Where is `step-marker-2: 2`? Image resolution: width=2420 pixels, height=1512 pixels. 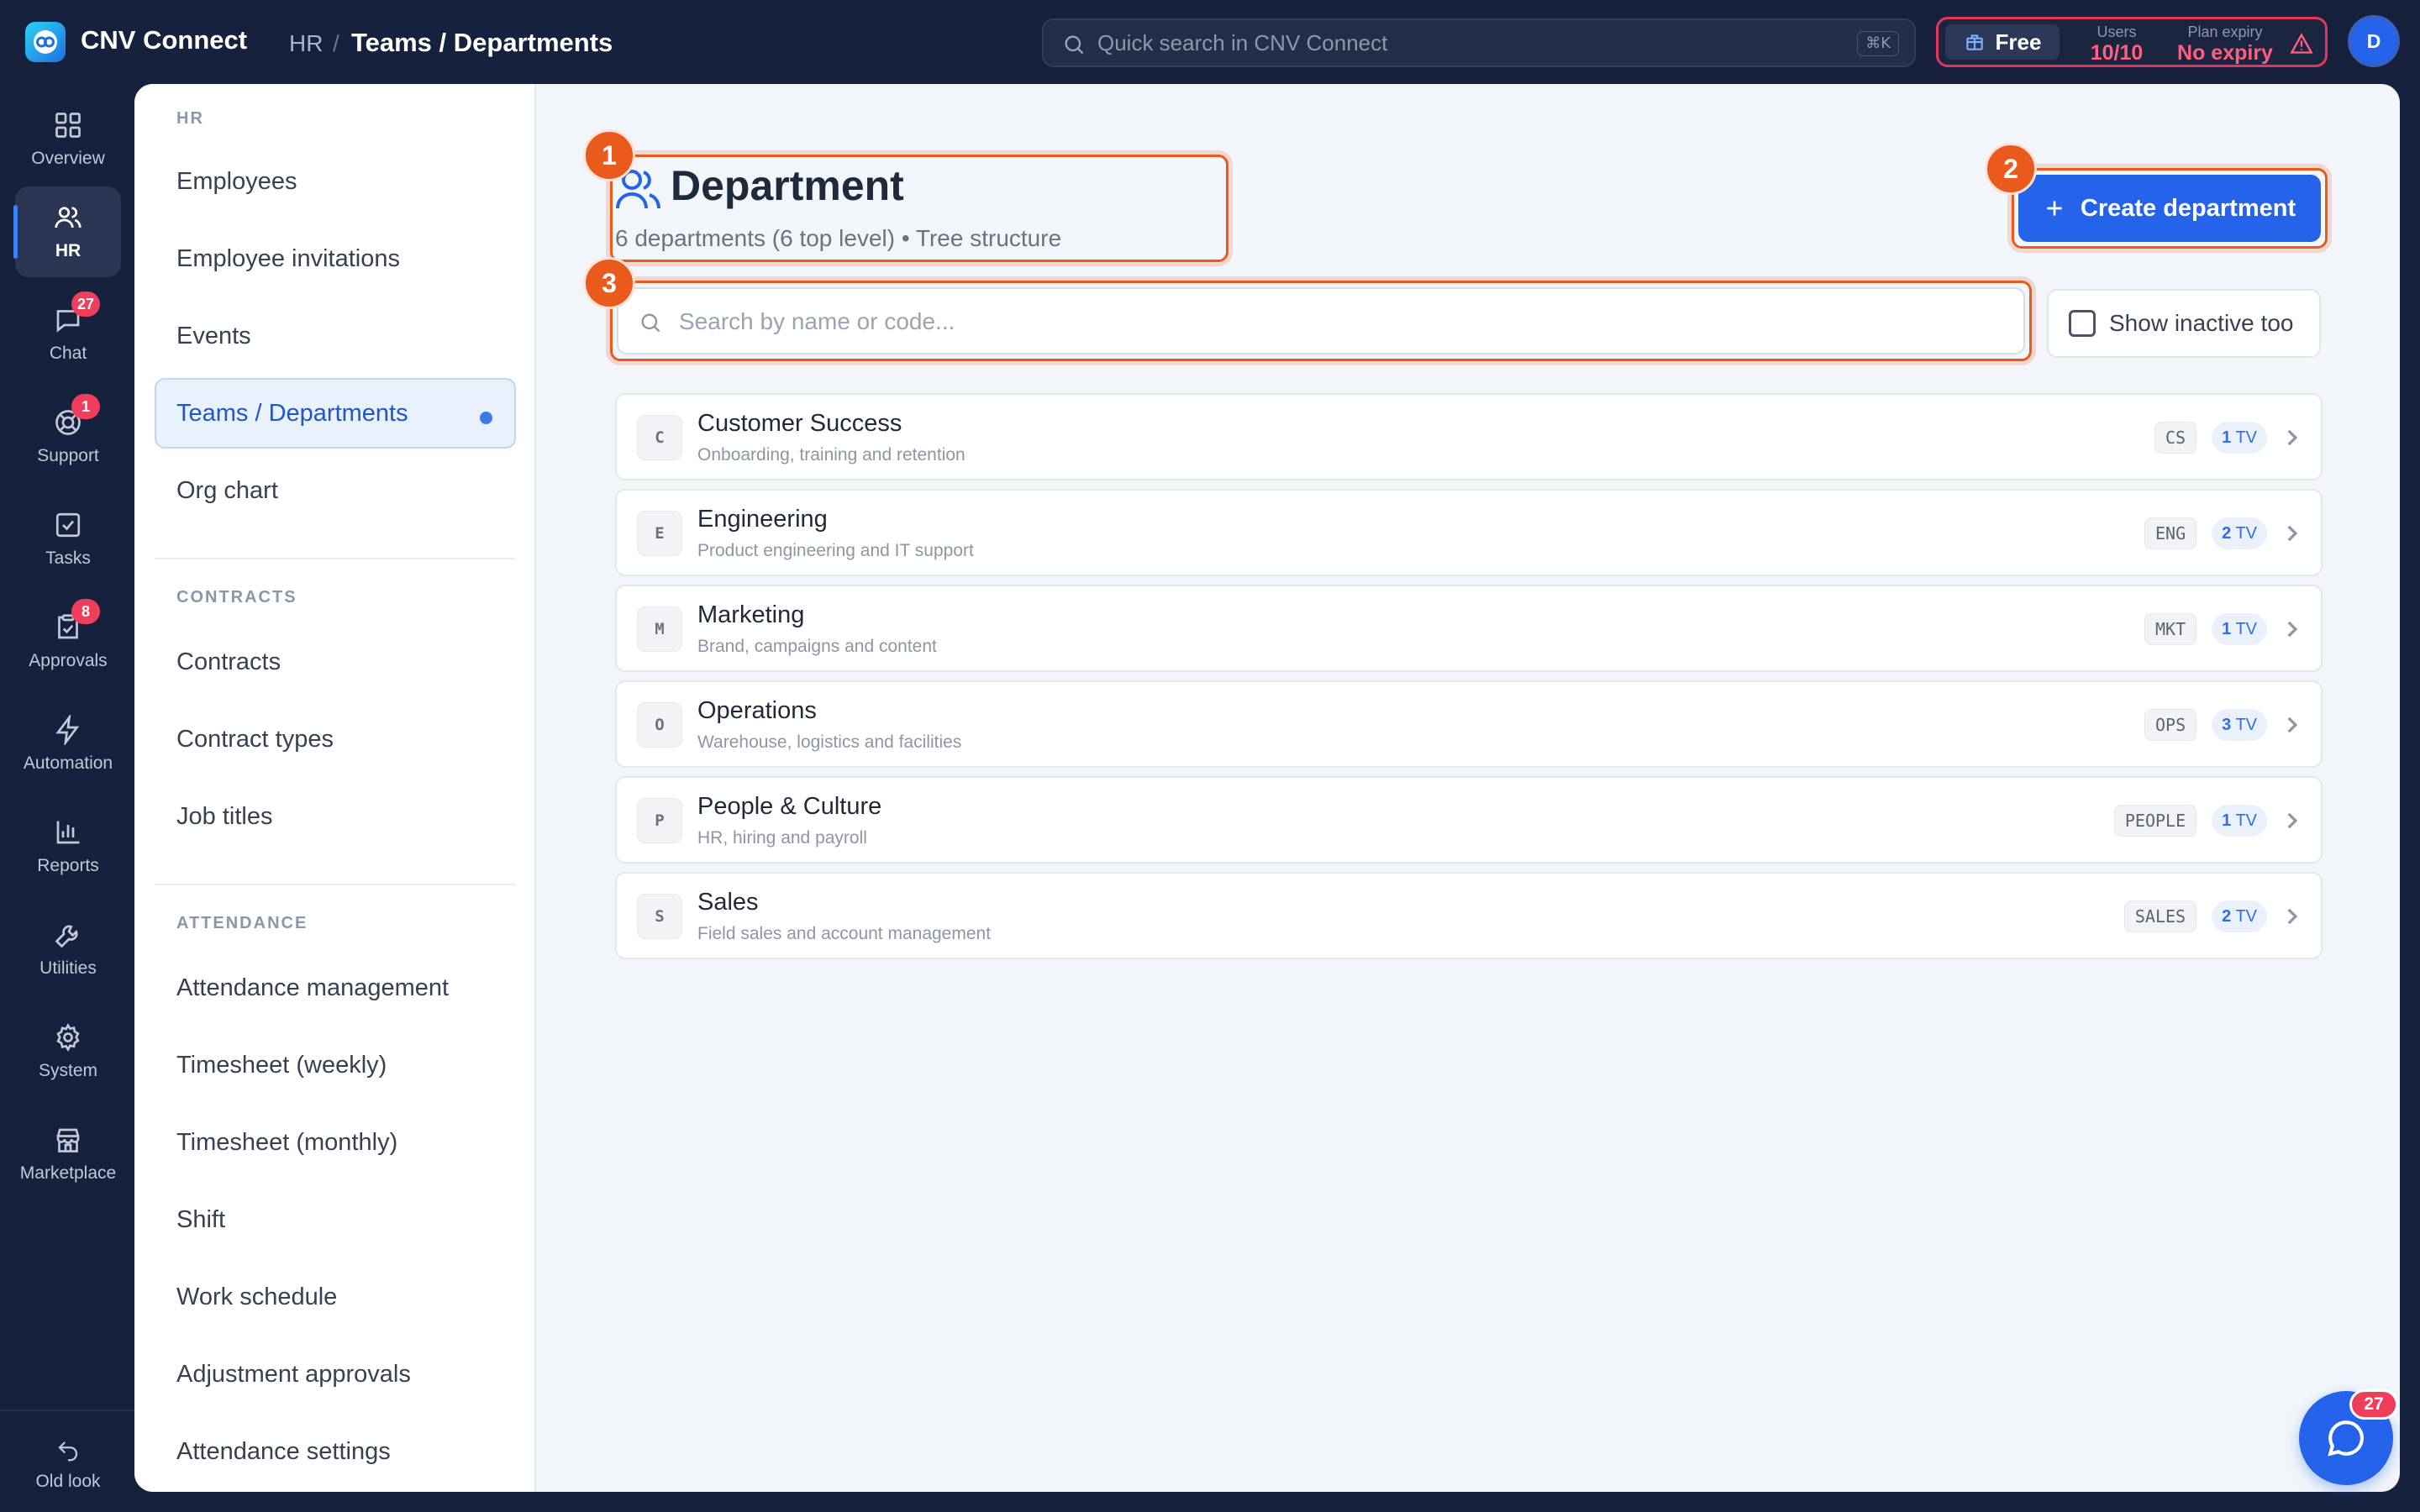 step-marker-2: 2 is located at coordinates (2011, 169).